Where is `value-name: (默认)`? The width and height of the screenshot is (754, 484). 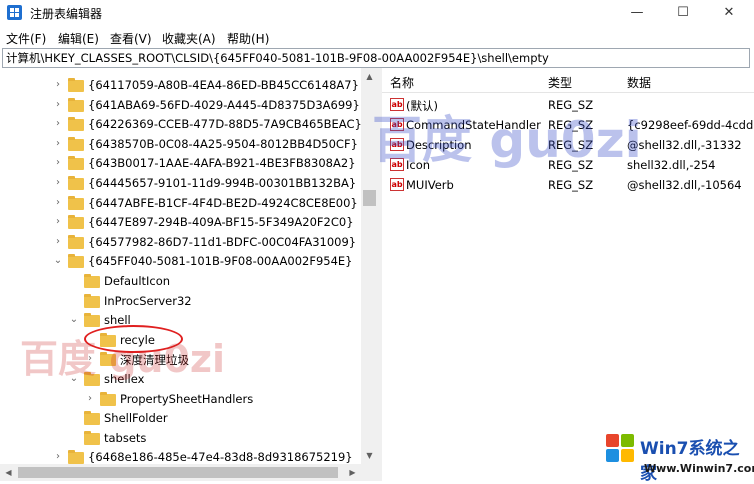 value-name: (默认) is located at coordinates (422, 106).